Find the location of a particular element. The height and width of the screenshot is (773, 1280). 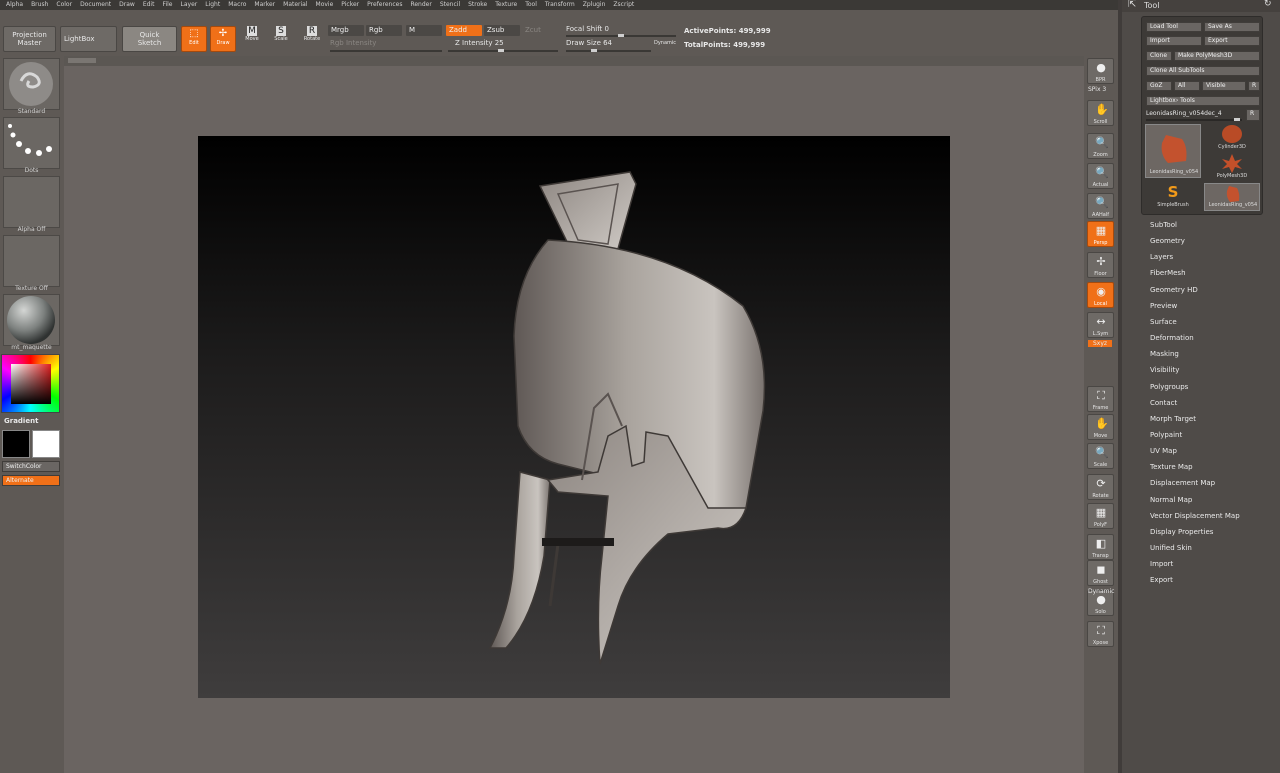

menu-item-marker: Marker is located at coordinates (264, 5).